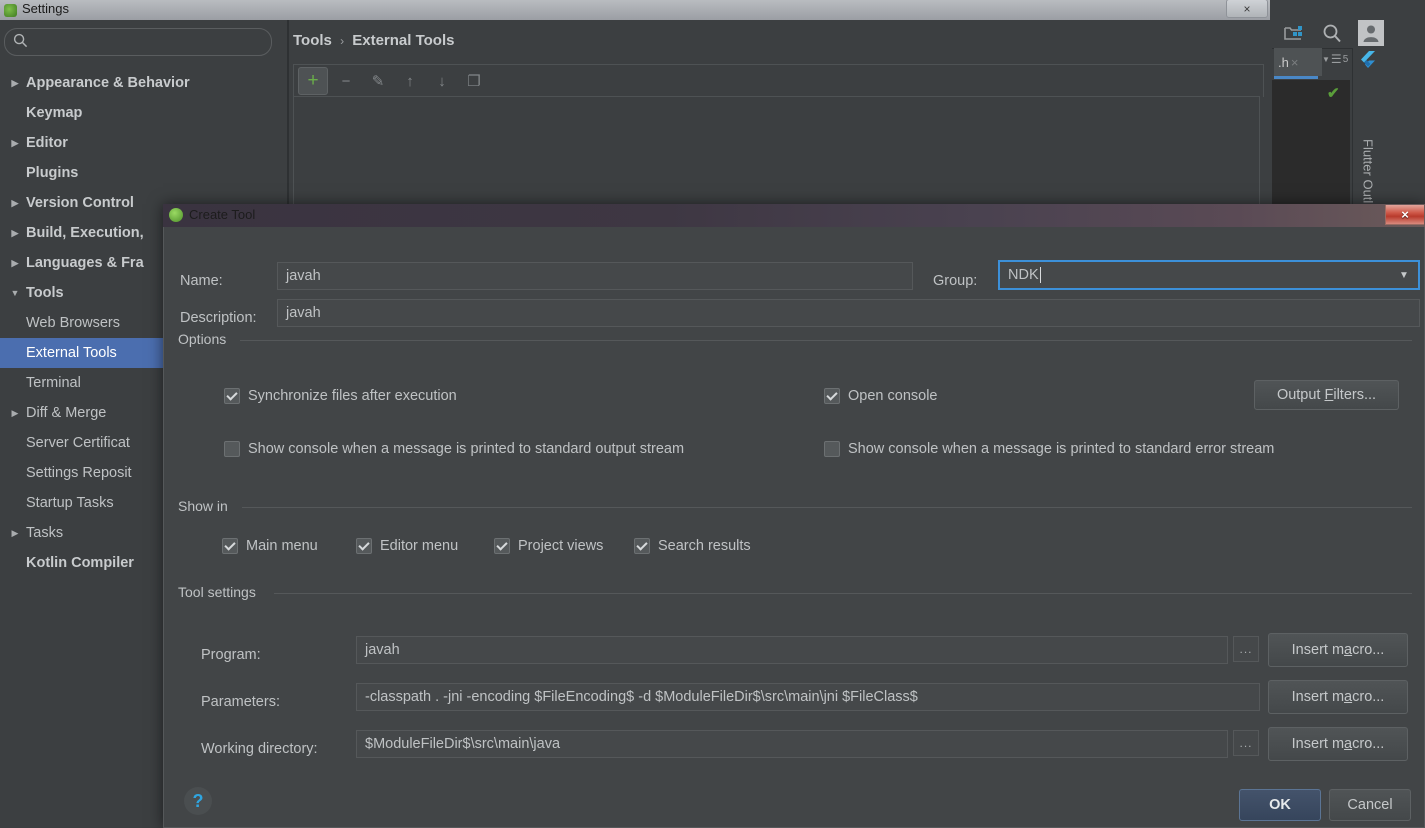 Image resolution: width=1425 pixels, height=828 pixels. I want to click on sidebar-item-keymap: ▶Keymap, so click(143, 113).